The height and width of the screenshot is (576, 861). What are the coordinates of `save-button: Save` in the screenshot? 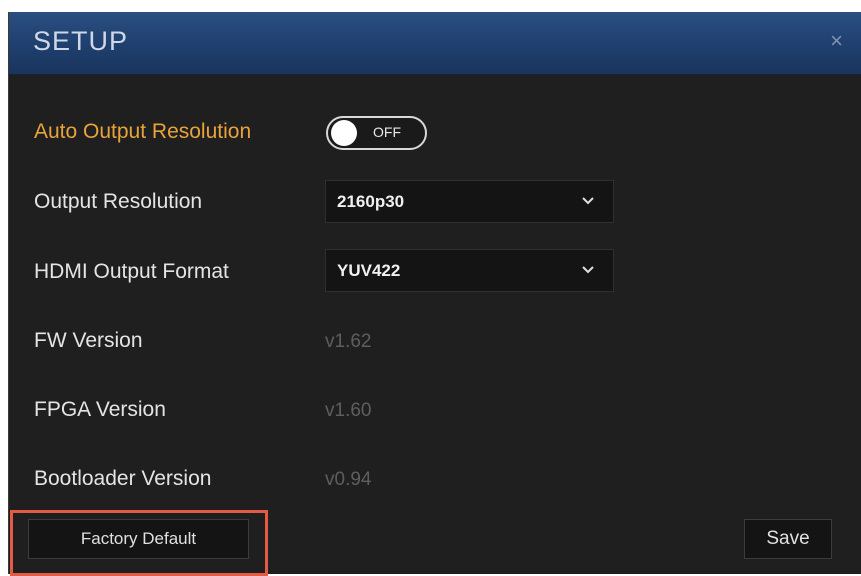 It's located at (788, 539).